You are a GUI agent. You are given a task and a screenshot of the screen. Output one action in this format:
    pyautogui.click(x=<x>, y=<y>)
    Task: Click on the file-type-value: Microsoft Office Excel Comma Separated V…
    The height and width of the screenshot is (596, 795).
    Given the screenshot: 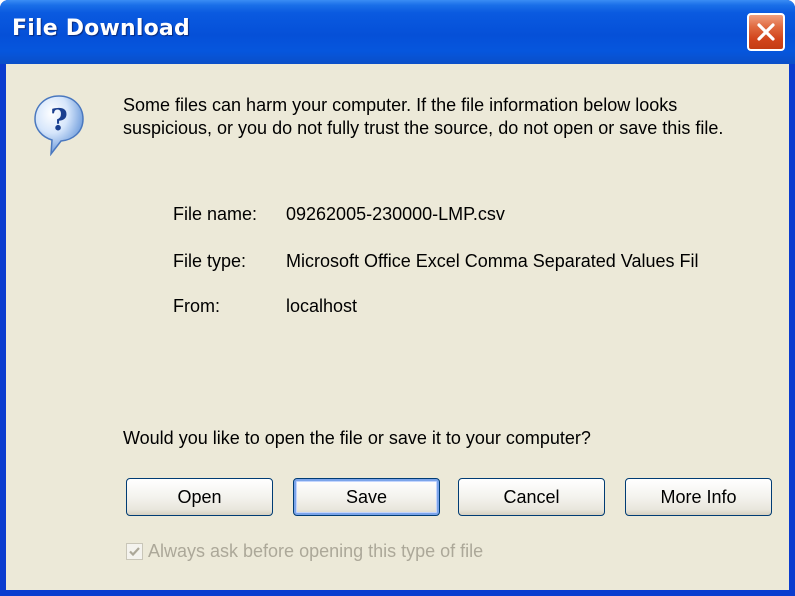 What is the action you would take?
    pyautogui.click(x=492, y=261)
    